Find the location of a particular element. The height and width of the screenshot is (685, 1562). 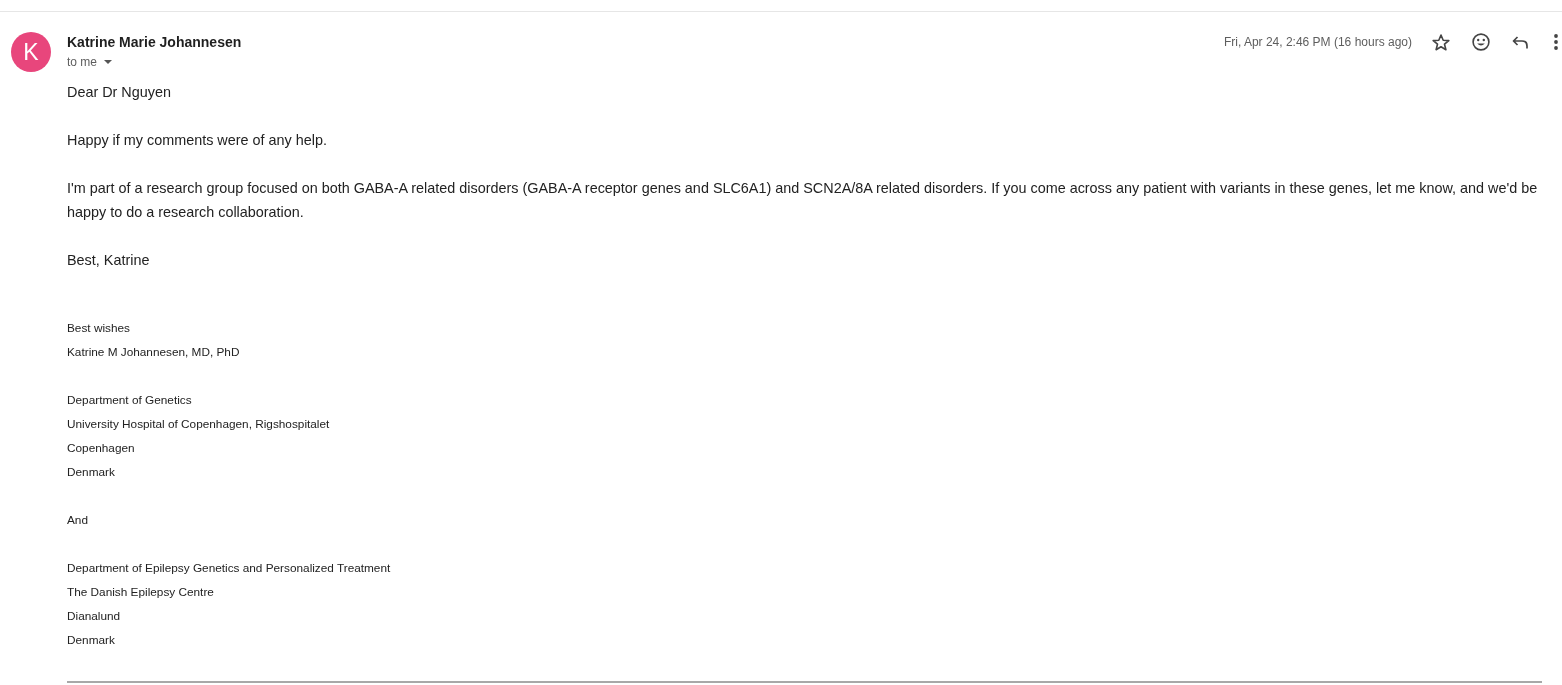

more-options-button is located at coordinates (1556, 42).